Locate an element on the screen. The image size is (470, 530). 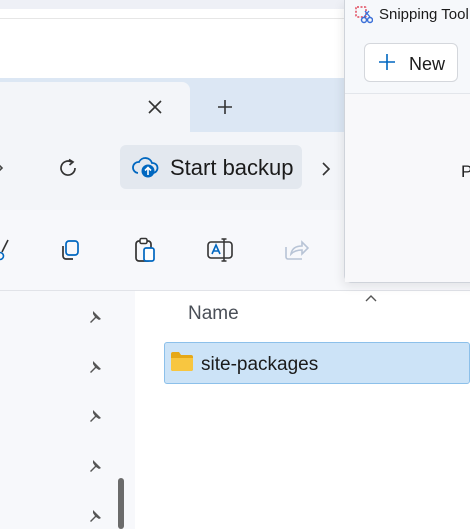
rename-button is located at coordinates (220, 250).